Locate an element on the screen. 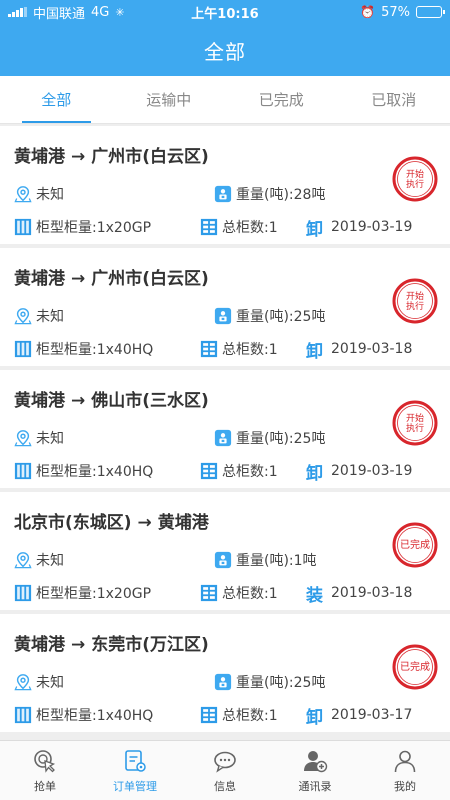 This screenshot has width=450, height=800. nav-label: 信息 is located at coordinates (225, 786).